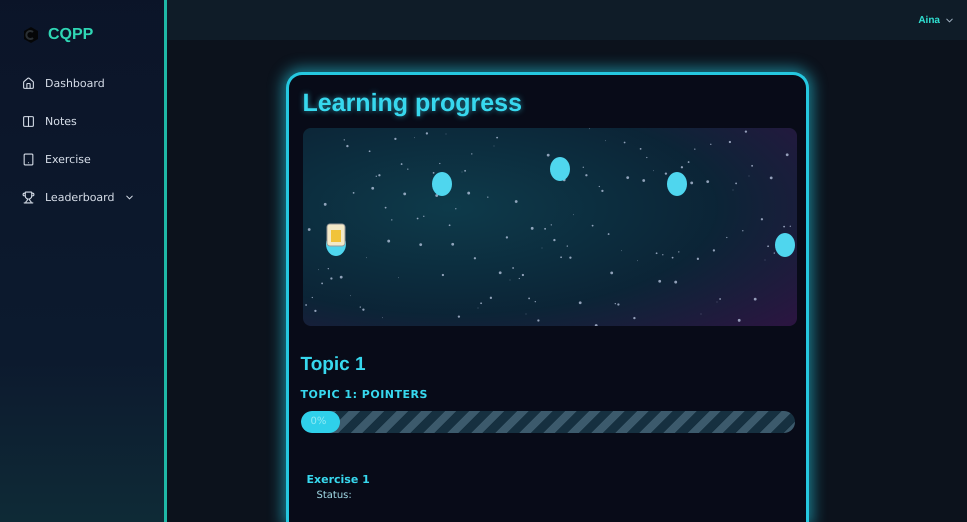  What do you see at coordinates (31, 35) in the screenshot?
I see `logo-icon` at bounding box center [31, 35].